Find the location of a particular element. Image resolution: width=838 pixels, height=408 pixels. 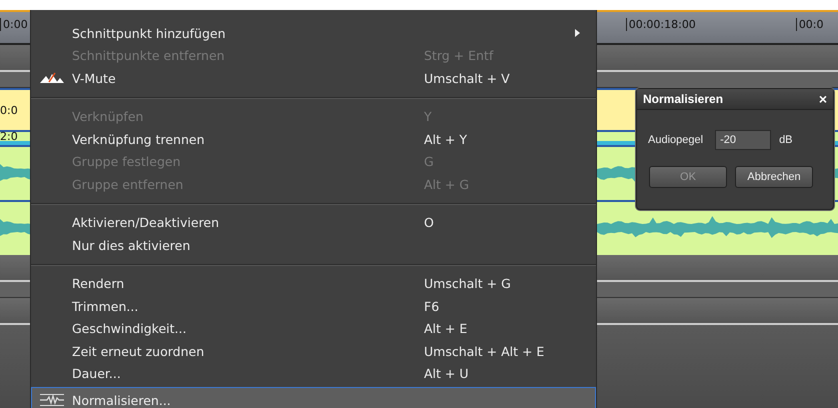

menu-item: Verknüpfung trennen Alt + Y is located at coordinates (313, 139).